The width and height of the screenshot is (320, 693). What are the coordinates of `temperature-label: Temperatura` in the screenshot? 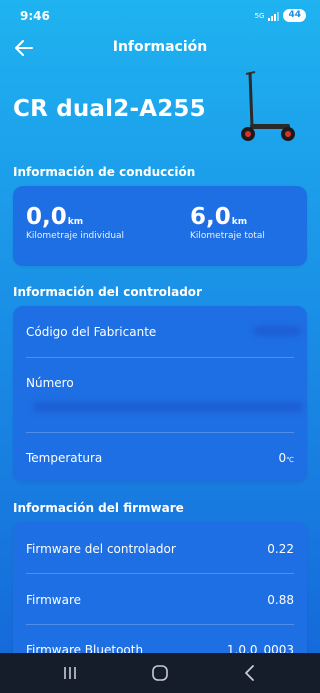 It's located at (64, 458).